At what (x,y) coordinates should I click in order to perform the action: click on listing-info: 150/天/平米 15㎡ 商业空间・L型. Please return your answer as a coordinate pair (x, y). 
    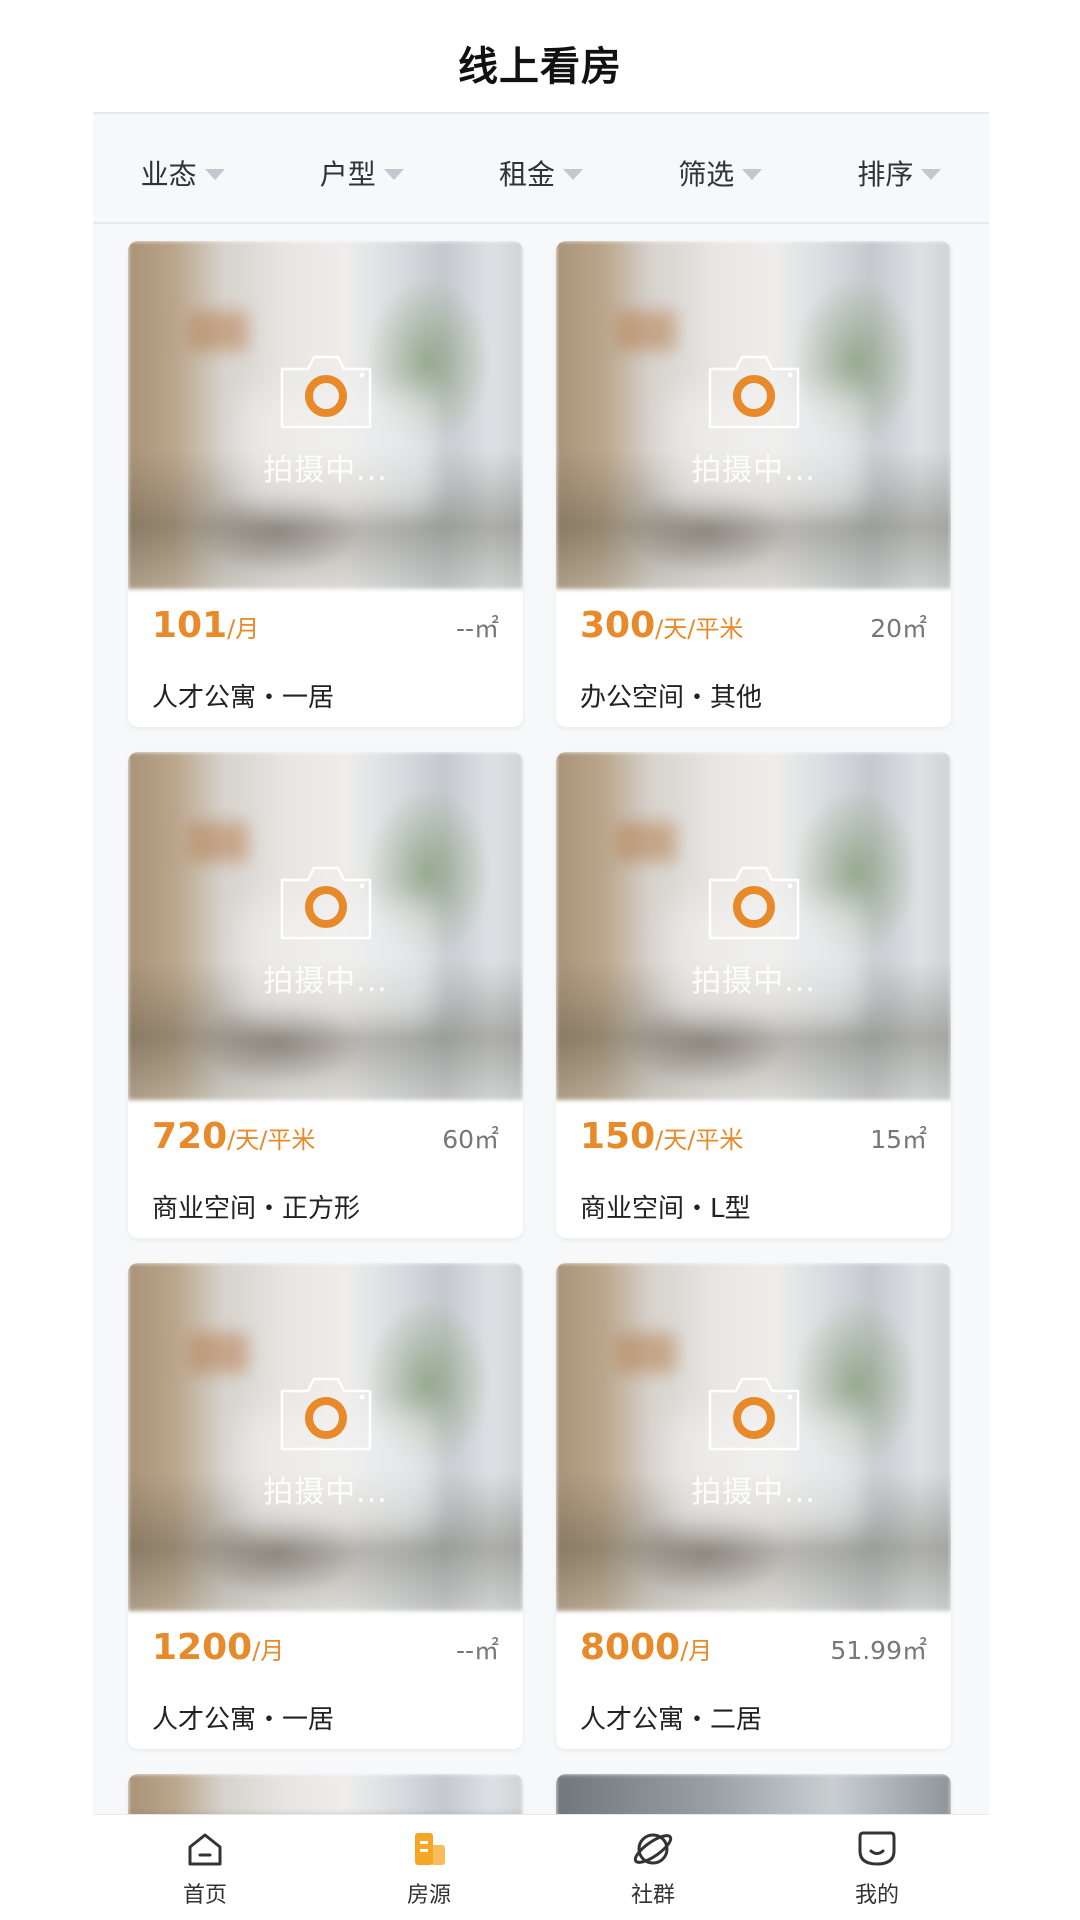
    Looking at the image, I should click on (753, 1169).